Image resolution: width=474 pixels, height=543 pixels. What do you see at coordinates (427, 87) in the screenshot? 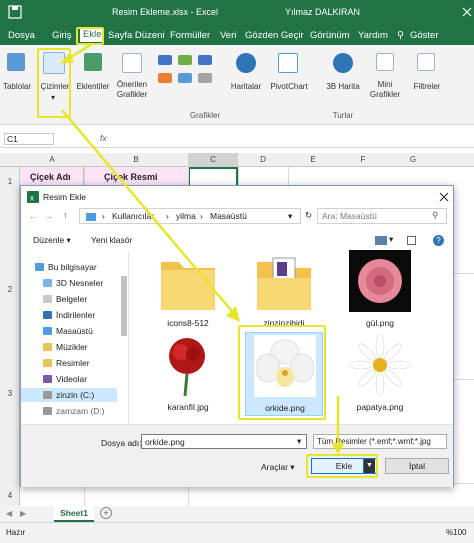
I see `ribbon-filtreler: Filtreler` at bounding box center [427, 87].